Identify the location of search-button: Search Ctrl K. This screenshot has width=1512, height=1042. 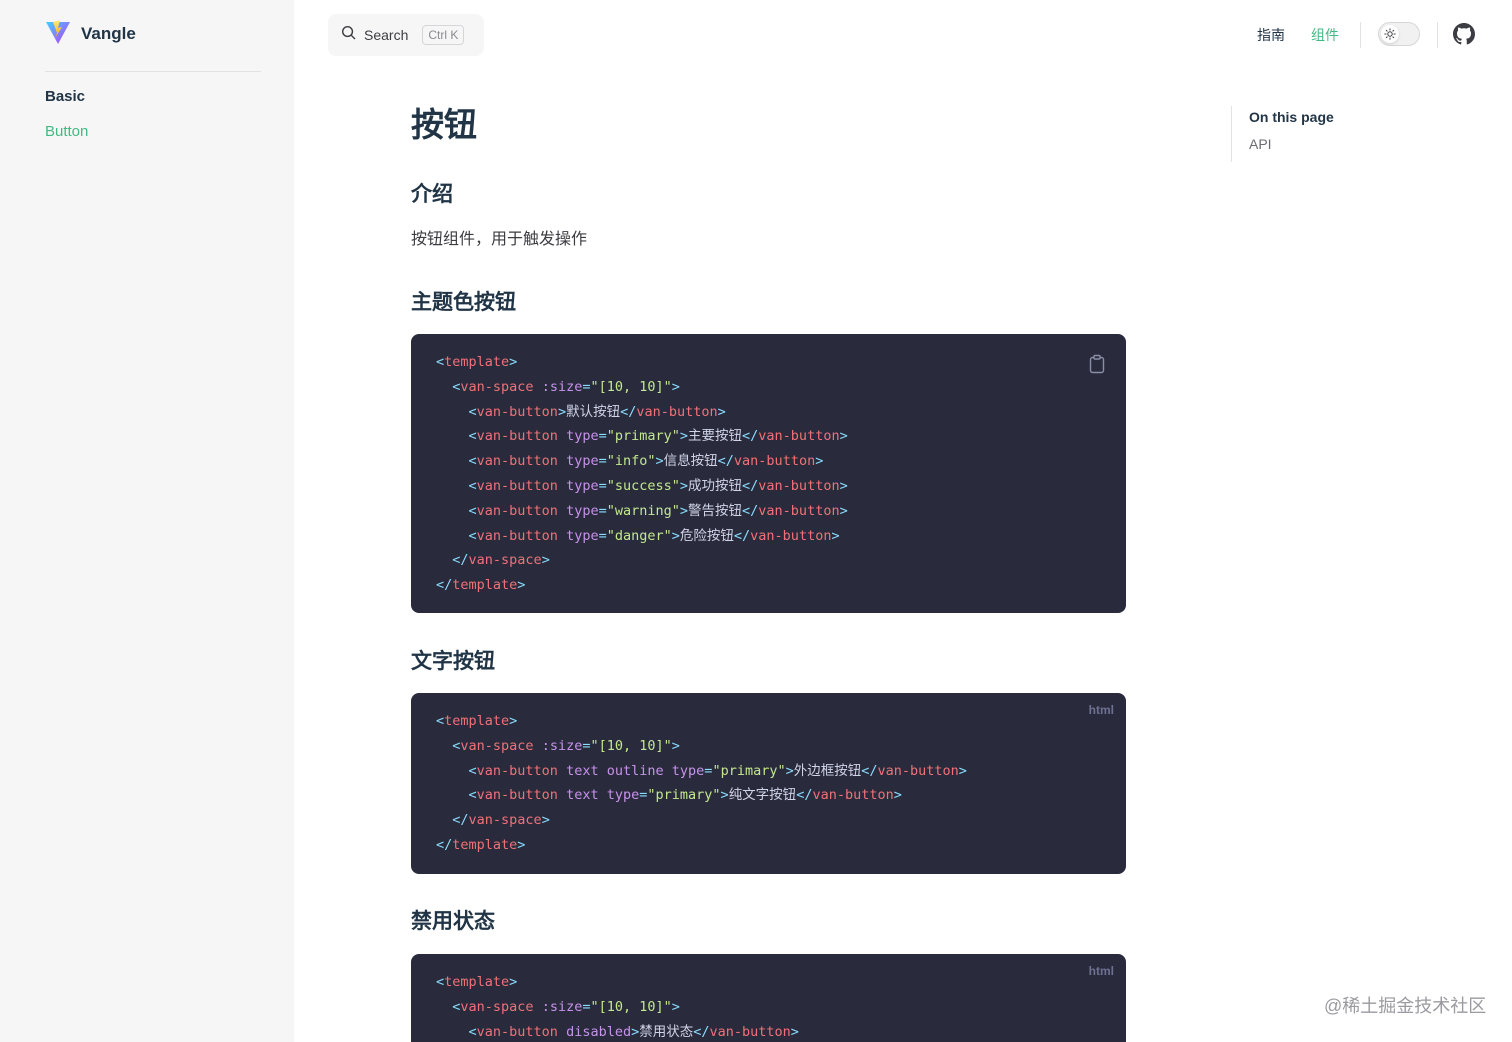
(406, 35).